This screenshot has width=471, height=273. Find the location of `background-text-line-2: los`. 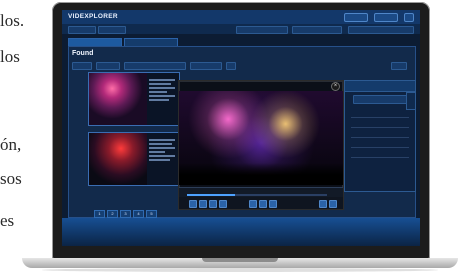

background-text-line-2: los is located at coordinates (10, 56).